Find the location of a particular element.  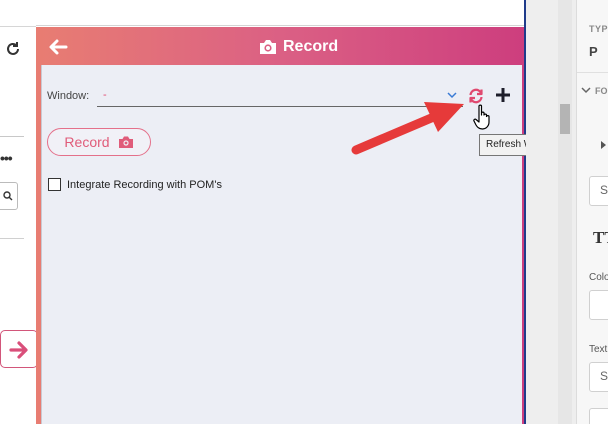

top-strip is located at coordinates (281, 13).